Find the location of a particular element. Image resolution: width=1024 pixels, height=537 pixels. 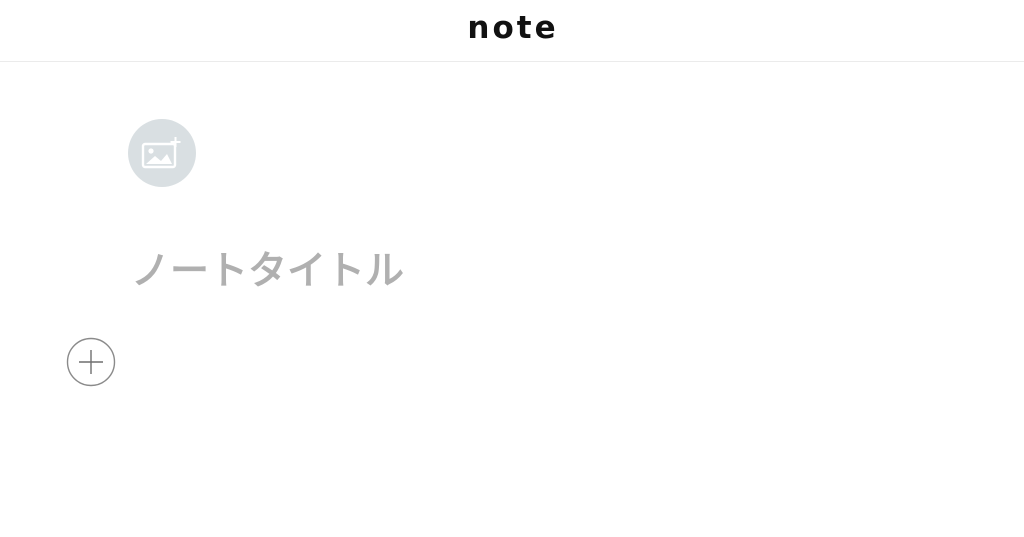

image-plus-icon is located at coordinates (161, 153).